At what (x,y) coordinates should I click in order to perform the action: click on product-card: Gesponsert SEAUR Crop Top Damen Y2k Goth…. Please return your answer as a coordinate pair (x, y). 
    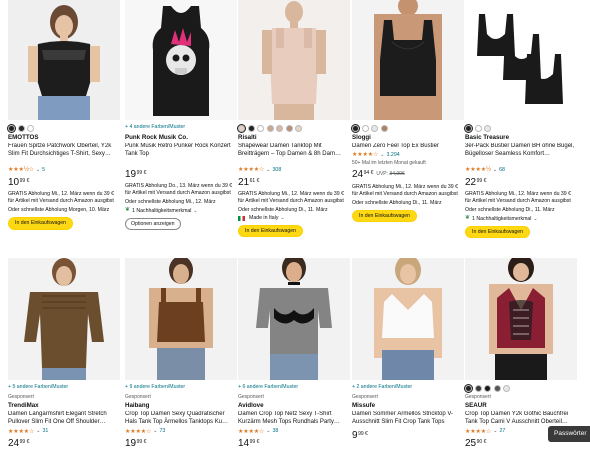
    Looking at the image, I should click on (520, 354).